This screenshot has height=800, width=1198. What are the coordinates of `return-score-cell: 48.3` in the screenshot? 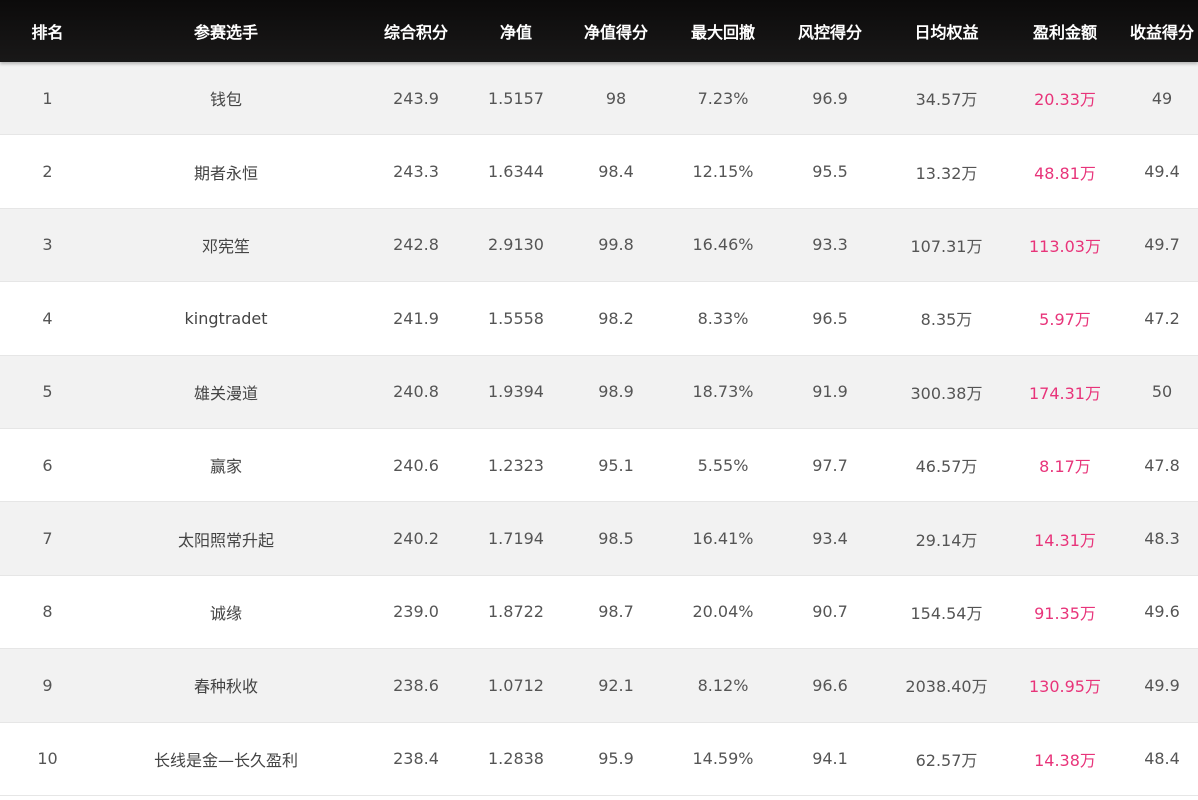 It's located at (1162, 539).